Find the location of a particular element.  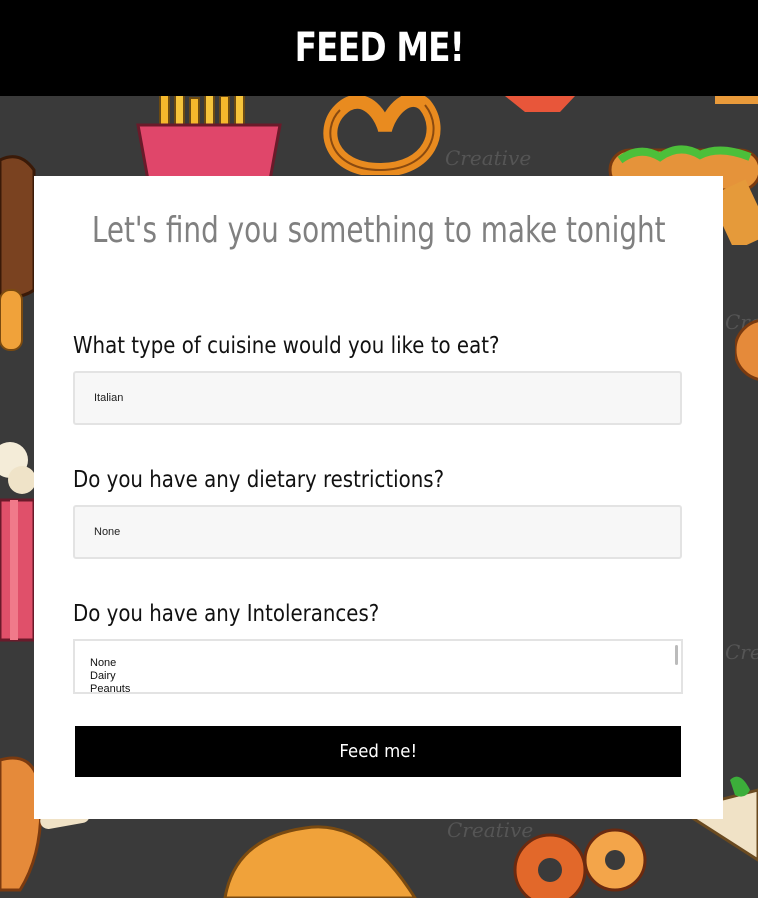

diet-input is located at coordinates (377, 532).